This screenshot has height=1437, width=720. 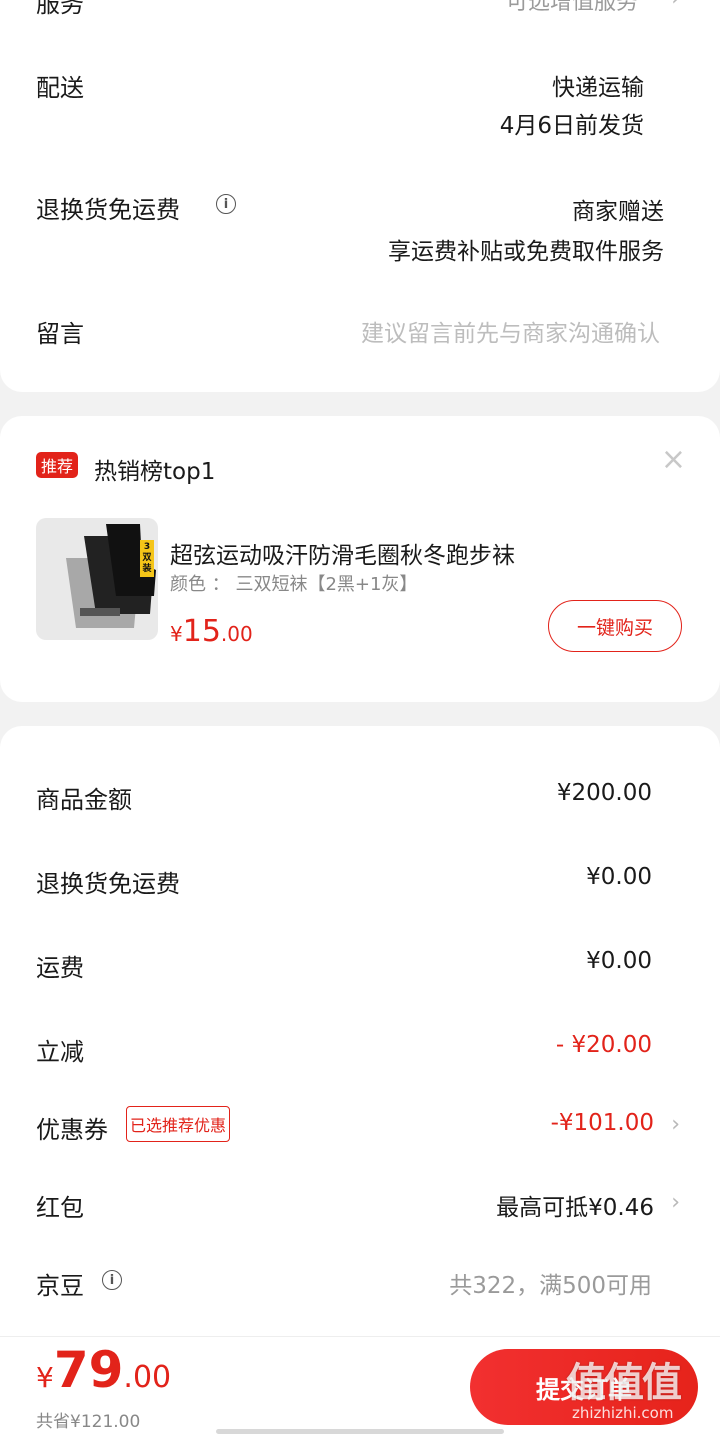 What do you see at coordinates (57, 465) in the screenshot?
I see `recommend-tag: 推荐` at bounding box center [57, 465].